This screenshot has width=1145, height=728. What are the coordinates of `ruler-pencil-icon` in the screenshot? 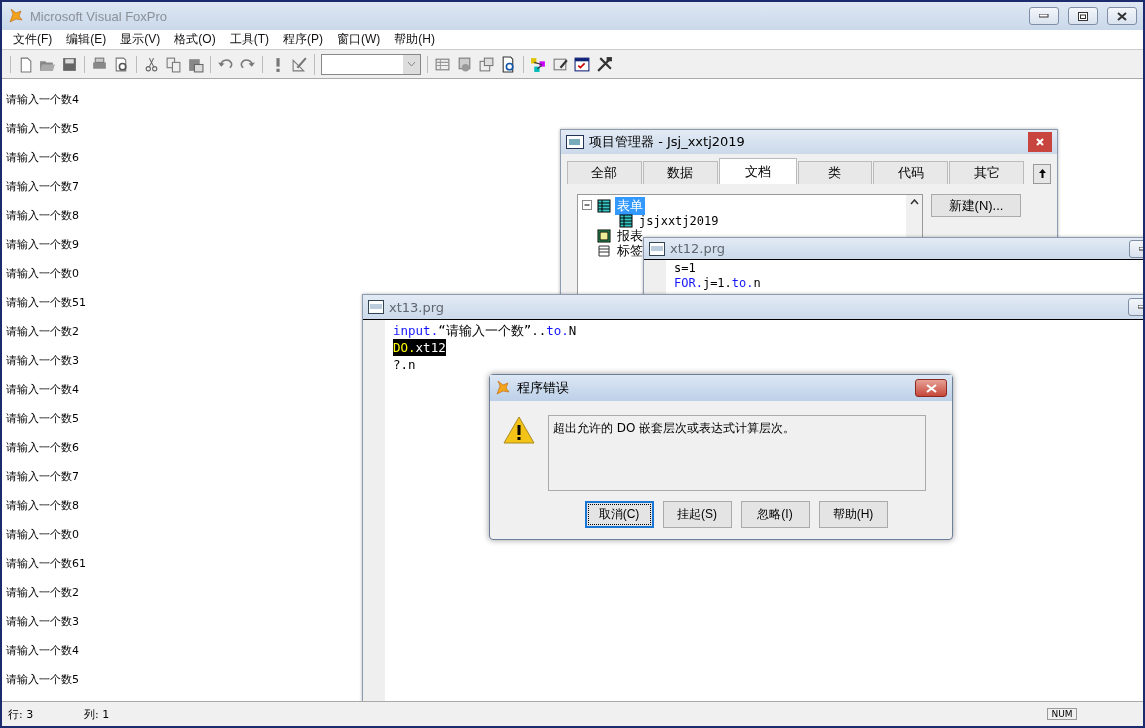 It's located at (299, 64).